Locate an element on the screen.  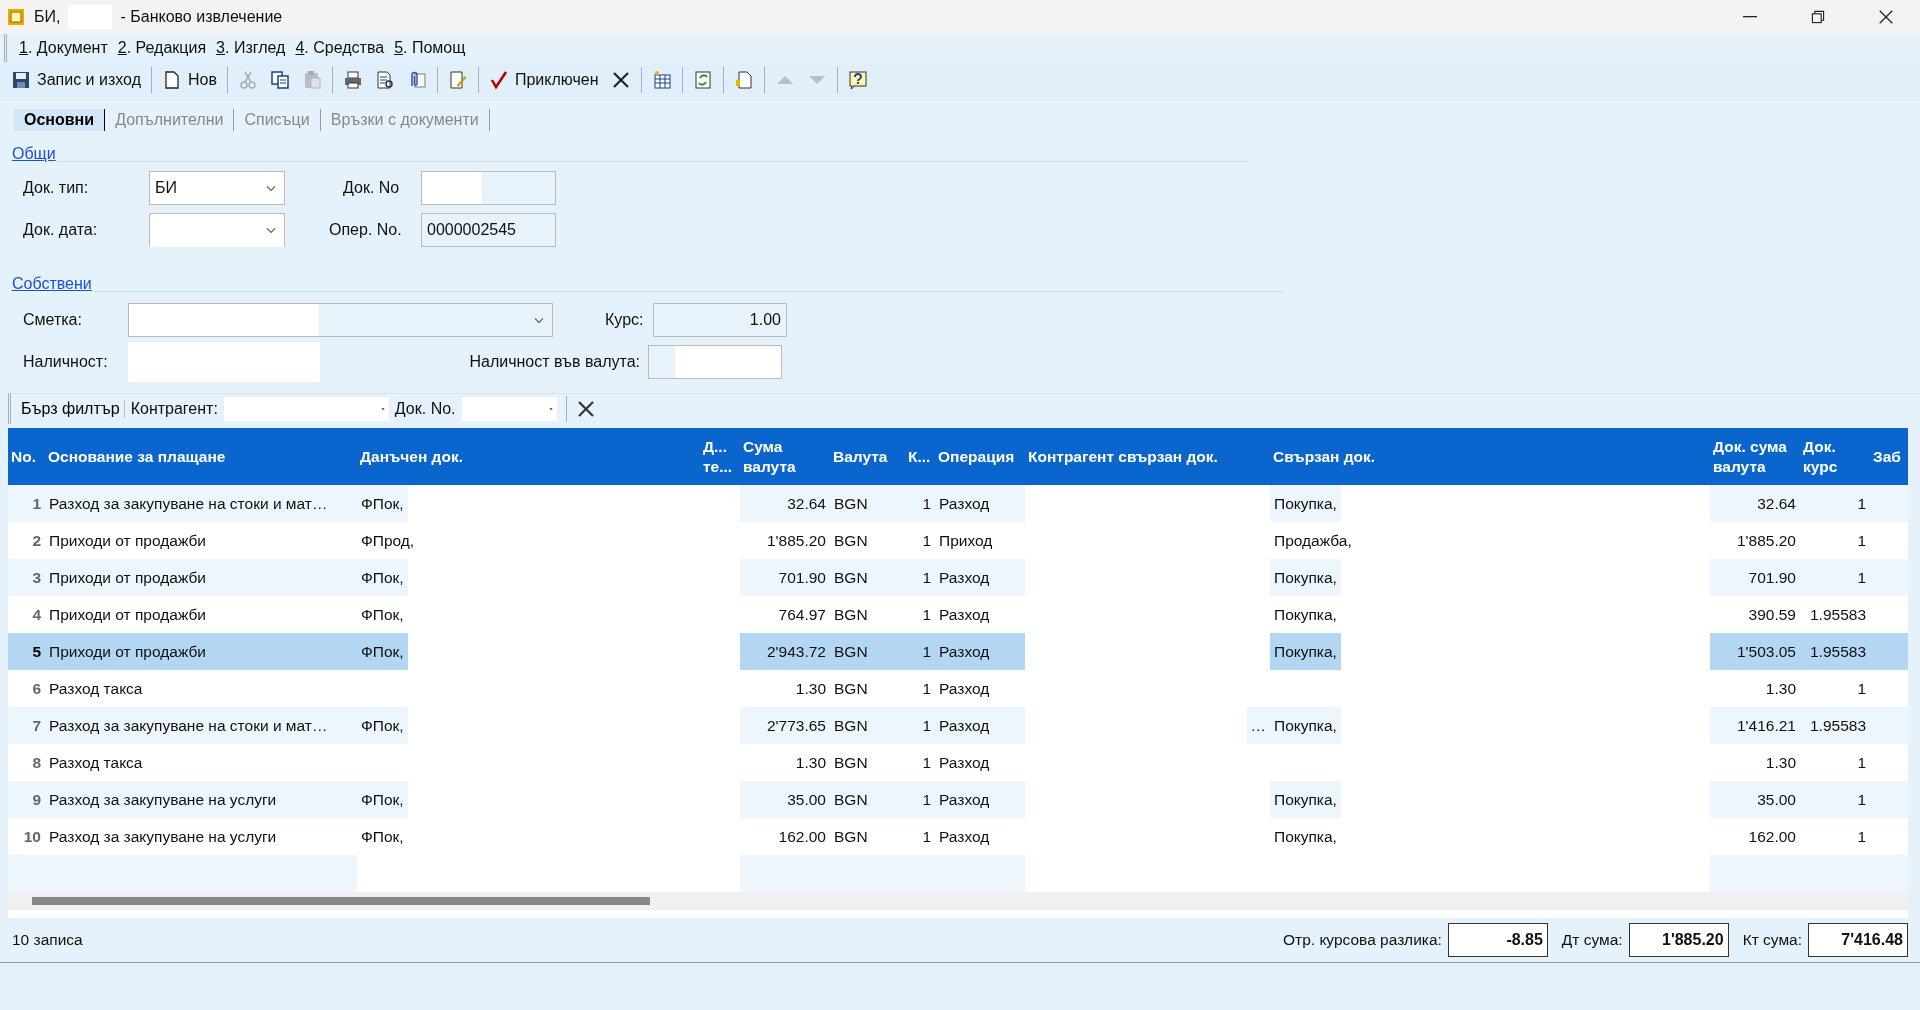
section-heading: Собствени is located at coordinates (52, 284).